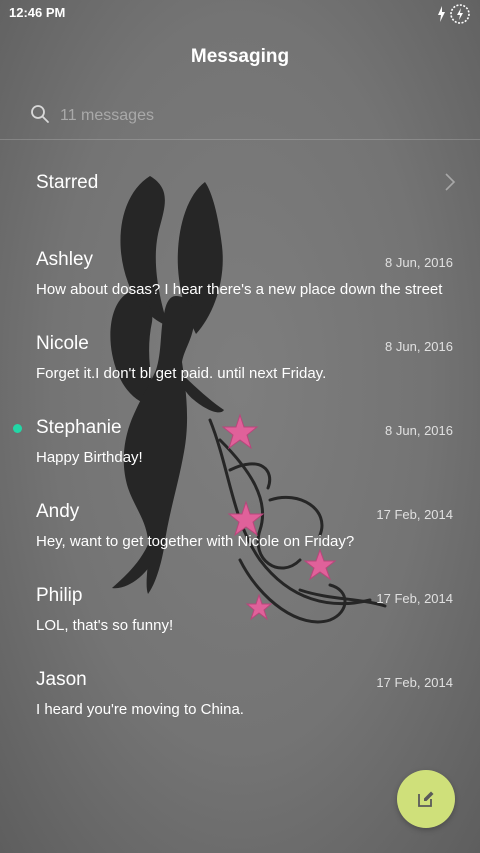  Describe the element at coordinates (240, 13) in the screenshot. I see `status-bar: 12:46 PM` at that location.